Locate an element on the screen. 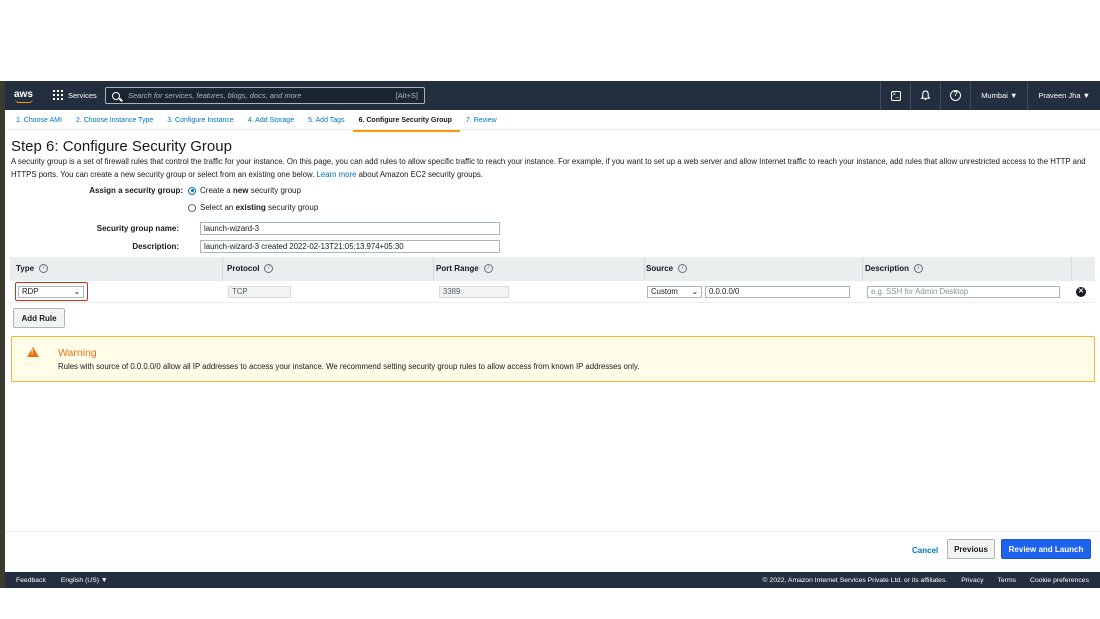 This screenshot has width=1100, height=619. region-selector: Mumbai ▼ is located at coordinates (998, 95).